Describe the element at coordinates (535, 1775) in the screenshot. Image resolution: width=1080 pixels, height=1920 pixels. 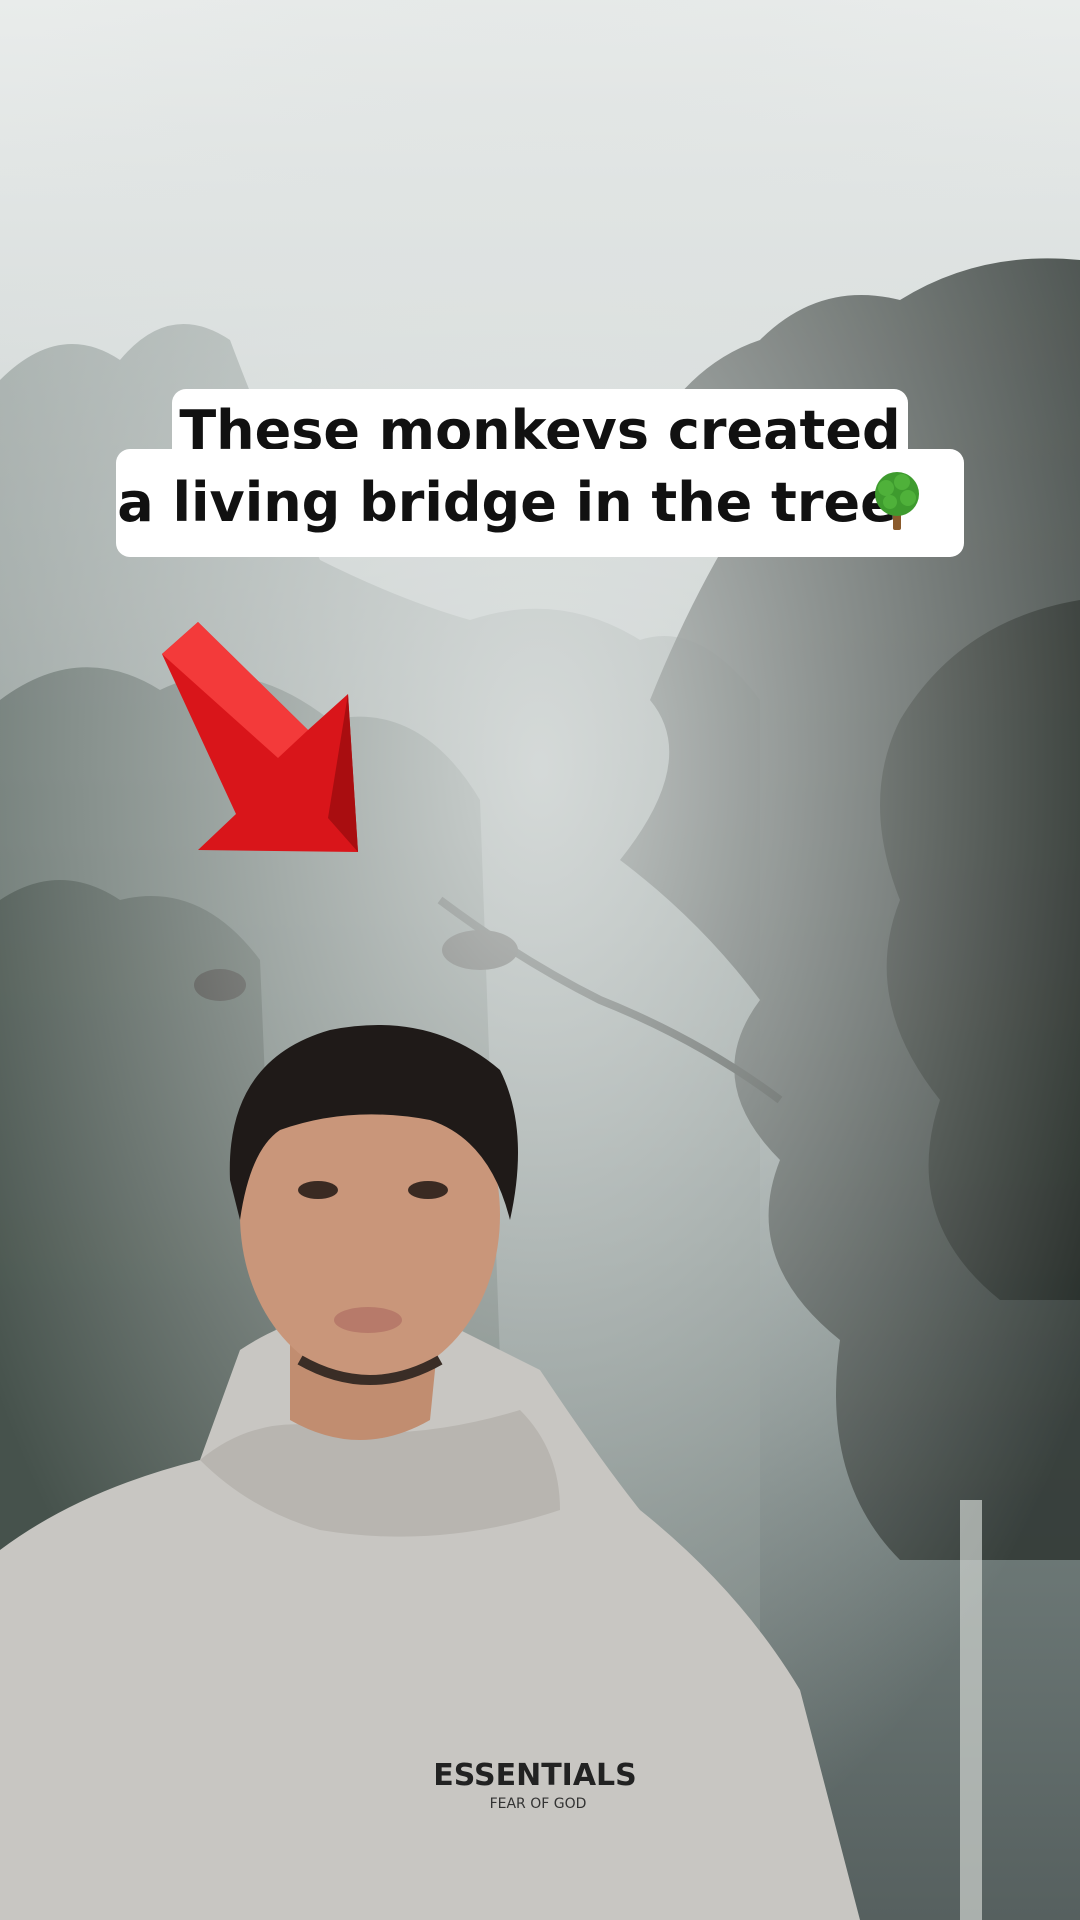
I see `hoodie-brand-text: ESSENTIALS` at that location.